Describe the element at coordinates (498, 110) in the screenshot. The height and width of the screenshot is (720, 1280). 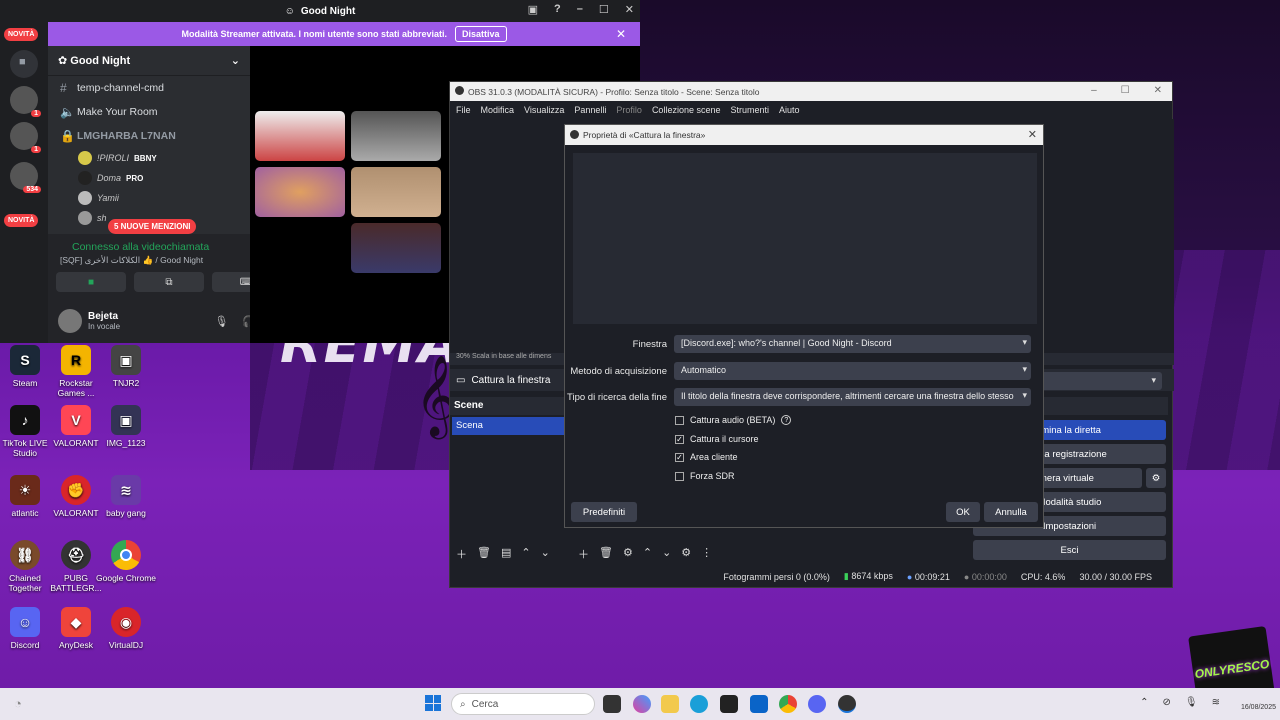
I see `menu-modifica: Modifica` at that location.